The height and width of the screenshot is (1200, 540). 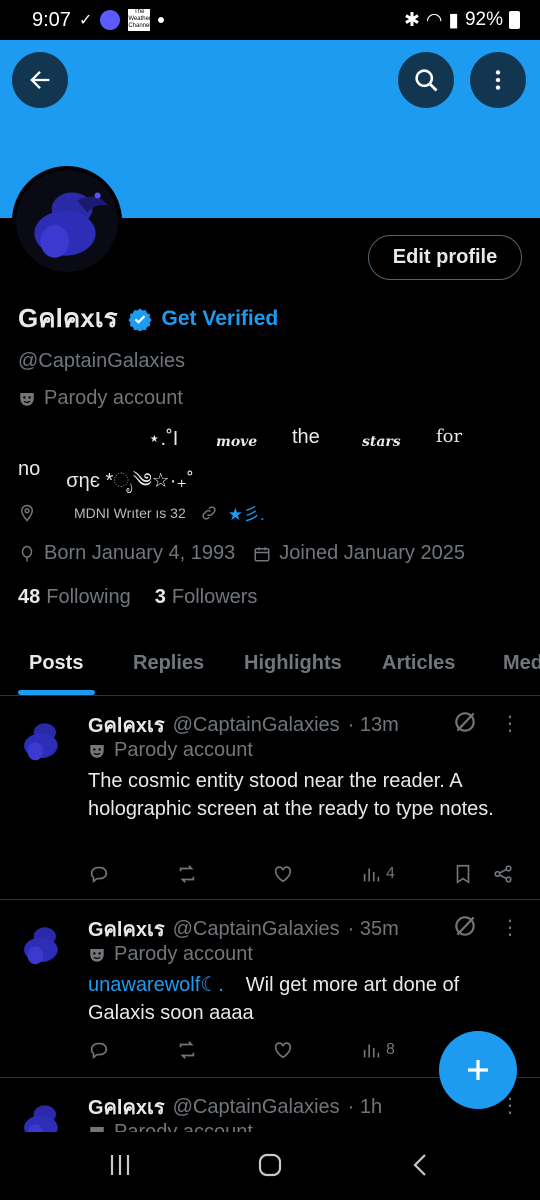 What do you see at coordinates (120, 1165) in the screenshot?
I see `recent-apps-icon` at bounding box center [120, 1165].